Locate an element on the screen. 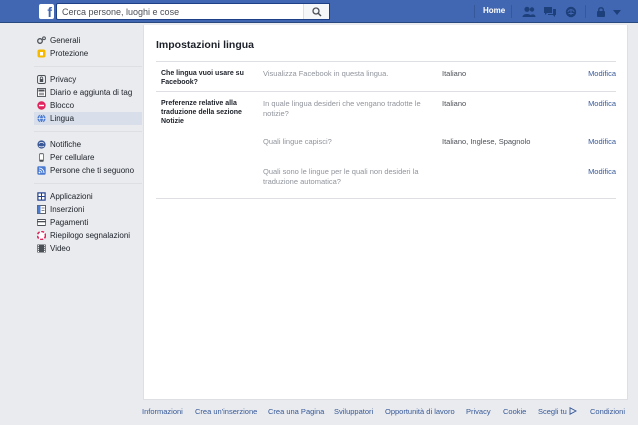 The height and width of the screenshot is (425, 638). sidebar-item-diario: Diario e aggiunta di tag is located at coordinates (88, 92).